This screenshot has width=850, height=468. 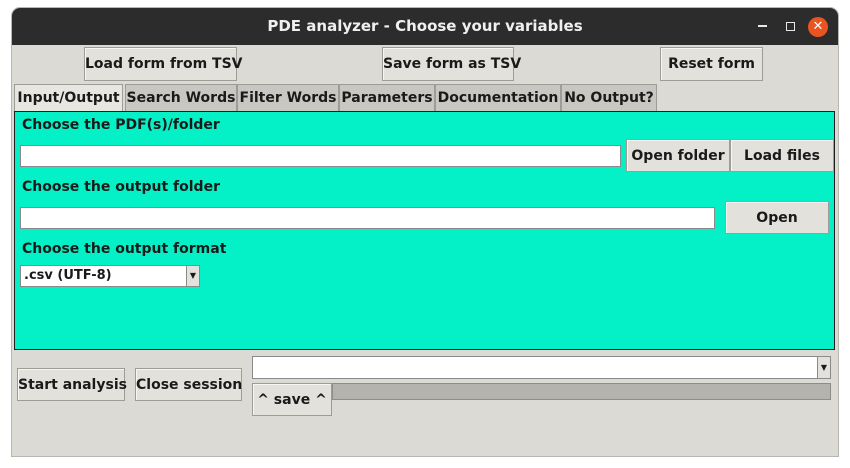 I want to click on session-select: ▼, so click(x=541, y=367).